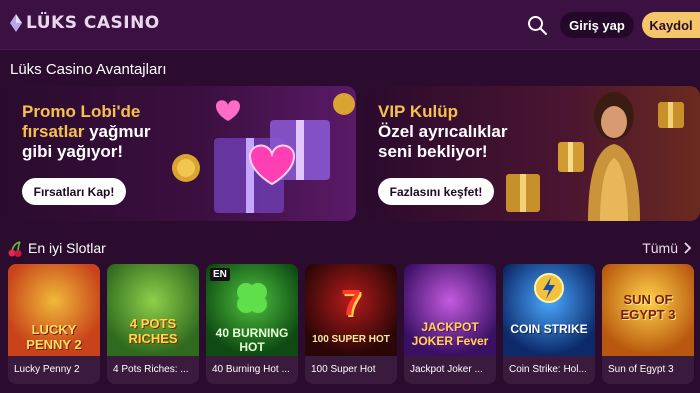 The width and height of the screenshot is (700, 393). What do you see at coordinates (343, 369) in the screenshot?
I see `slot-name: 100 Super Hot` at bounding box center [343, 369].